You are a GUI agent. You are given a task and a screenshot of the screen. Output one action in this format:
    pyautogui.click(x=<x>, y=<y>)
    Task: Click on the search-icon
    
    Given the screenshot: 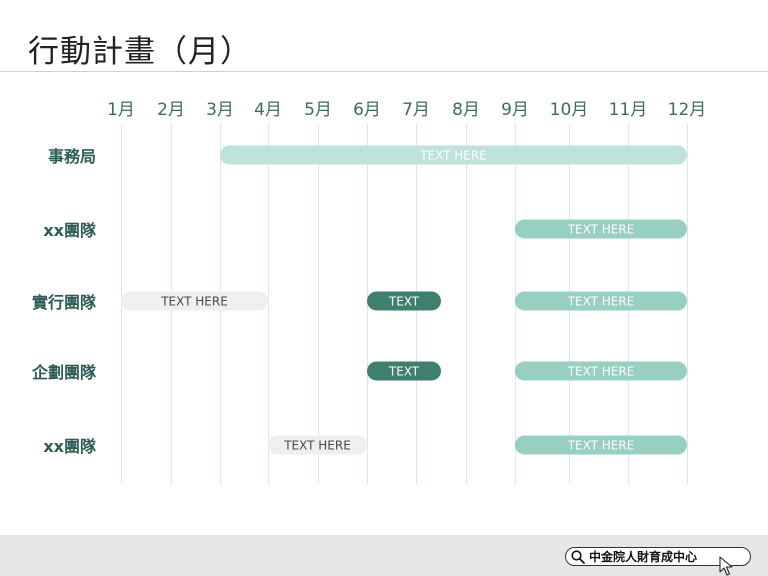 What is the action you would take?
    pyautogui.click(x=578, y=556)
    